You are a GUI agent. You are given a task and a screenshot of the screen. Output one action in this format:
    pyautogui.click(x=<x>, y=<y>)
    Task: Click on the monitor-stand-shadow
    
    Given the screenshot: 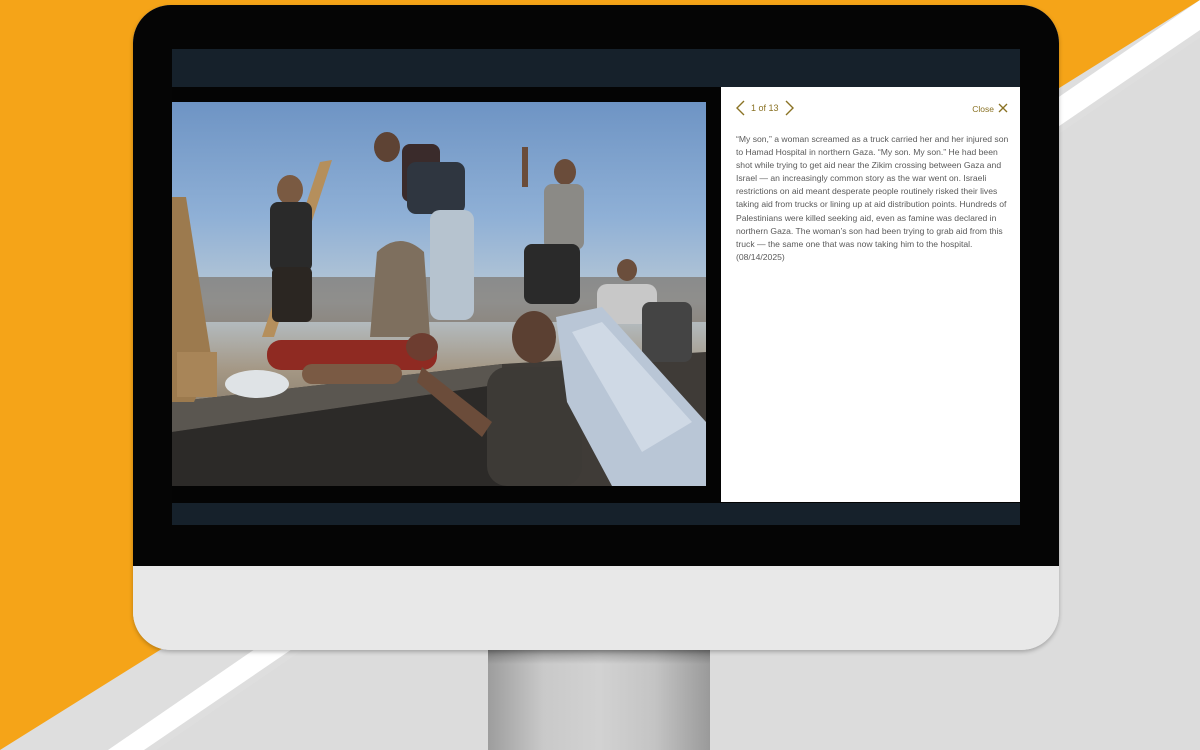 What is the action you would take?
    pyautogui.click(x=599, y=657)
    